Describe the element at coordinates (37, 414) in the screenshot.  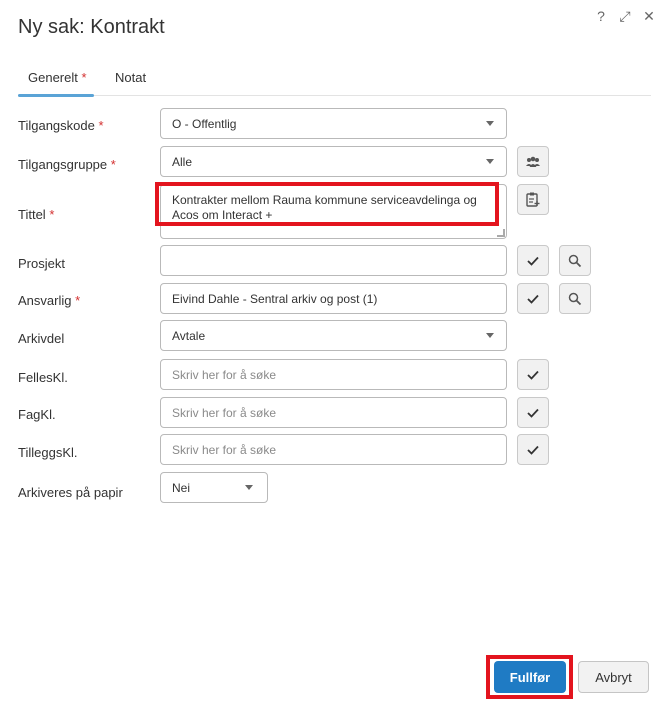
I see `fagkl-label: FagKl.` at that location.